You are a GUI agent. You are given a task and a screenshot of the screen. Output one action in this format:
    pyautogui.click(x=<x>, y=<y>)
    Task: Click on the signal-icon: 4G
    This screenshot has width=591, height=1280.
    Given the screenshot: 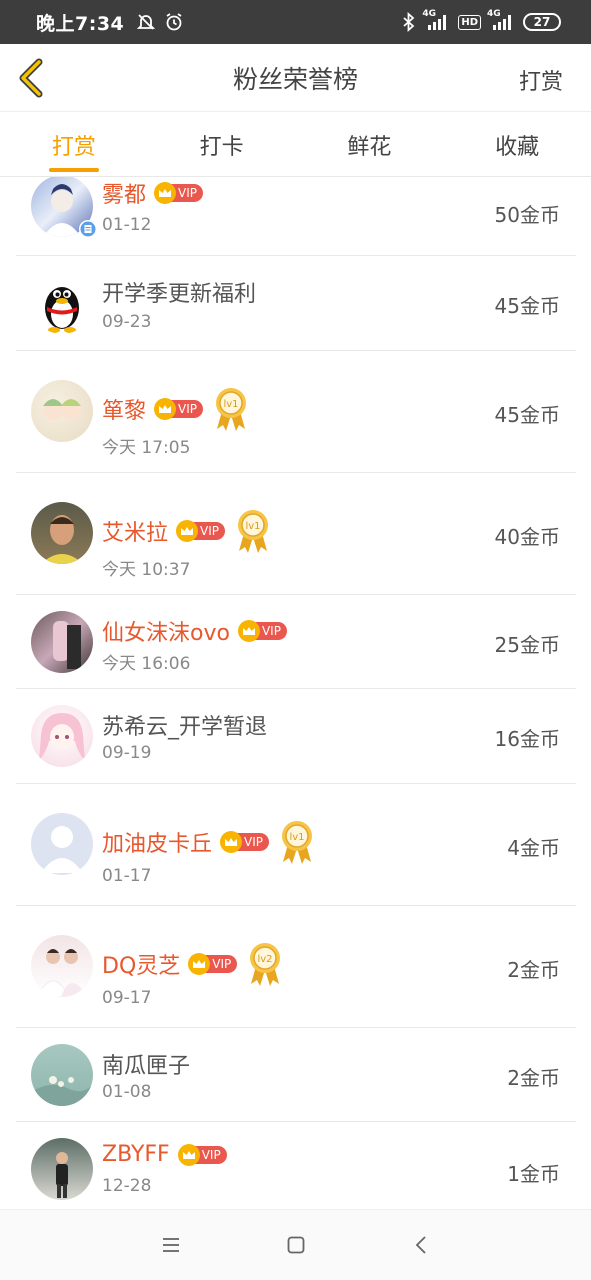 What is the action you would take?
    pyautogui.click(x=436, y=20)
    